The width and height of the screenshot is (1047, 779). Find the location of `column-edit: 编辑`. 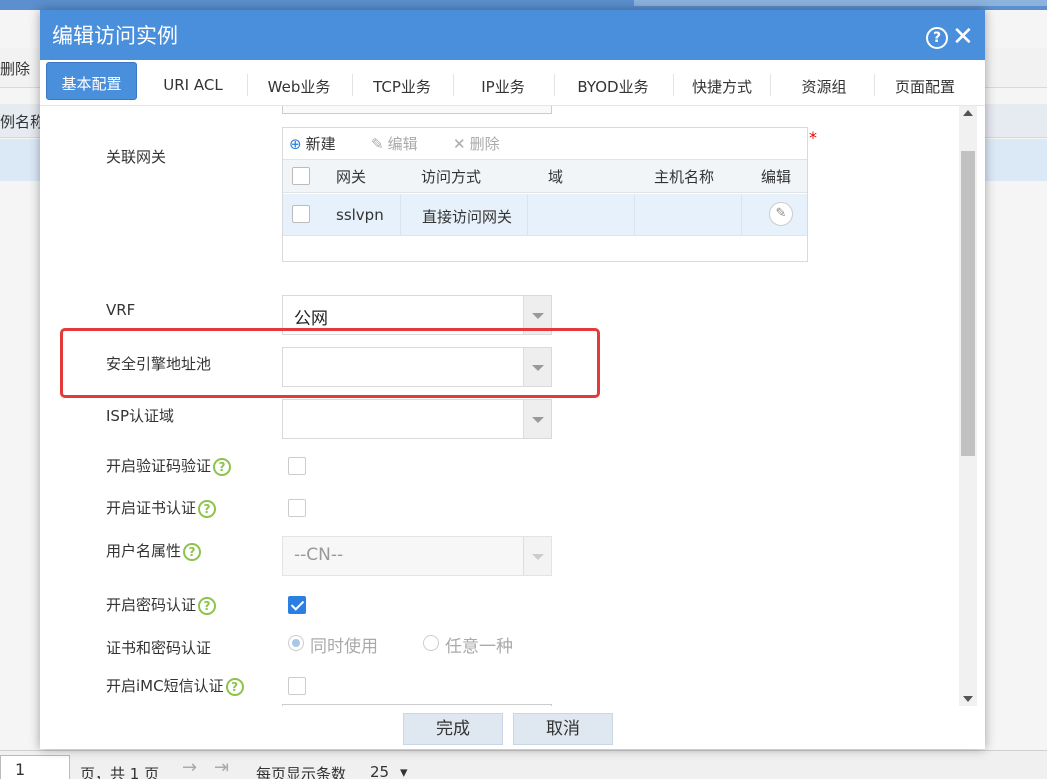

column-edit: 编辑 is located at coordinates (776, 177).